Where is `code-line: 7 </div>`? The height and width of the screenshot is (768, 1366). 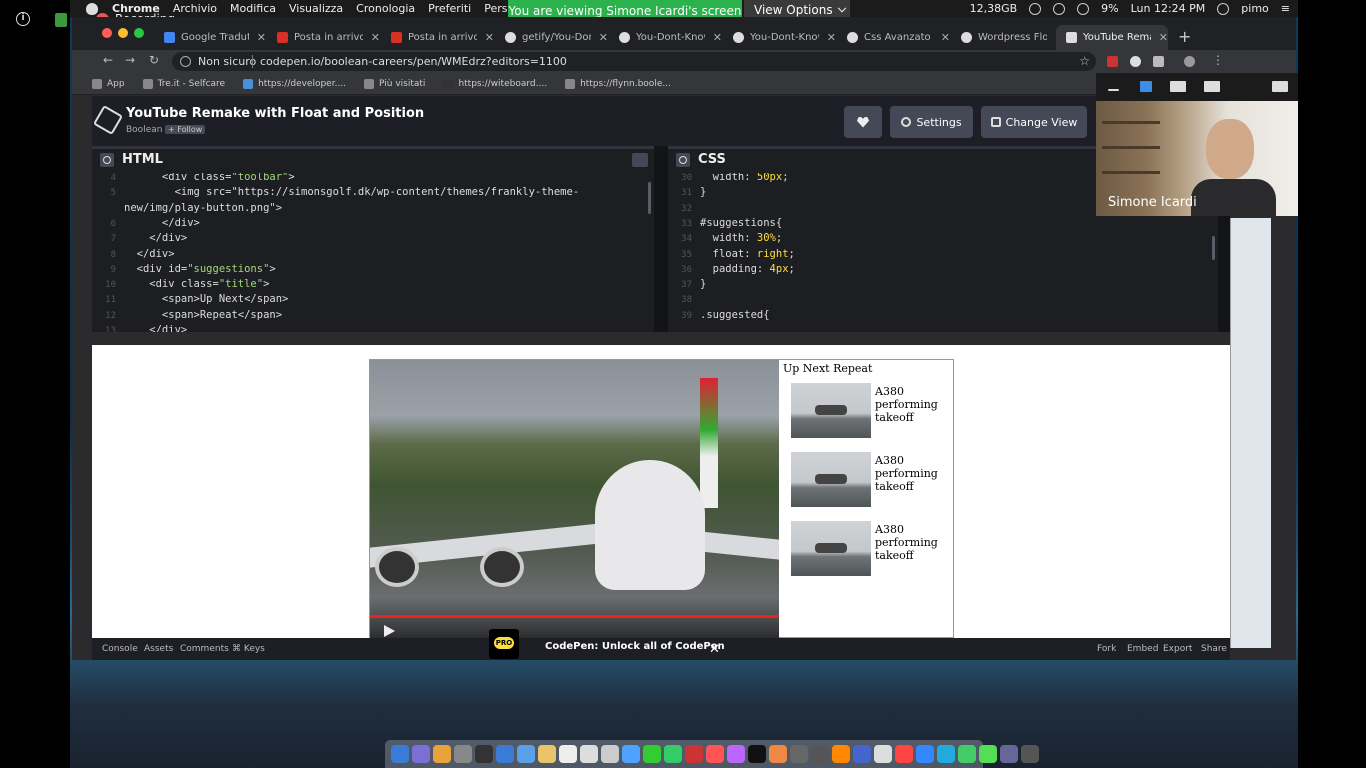 code-line: 7 </div> is located at coordinates (140, 239).